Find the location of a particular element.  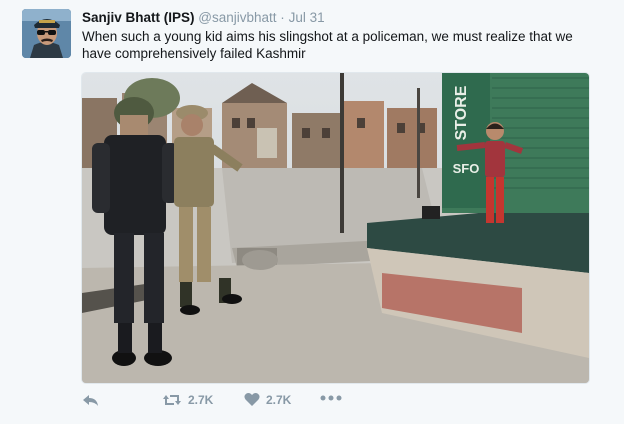

like-count: 2.7K is located at coordinates (279, 399).